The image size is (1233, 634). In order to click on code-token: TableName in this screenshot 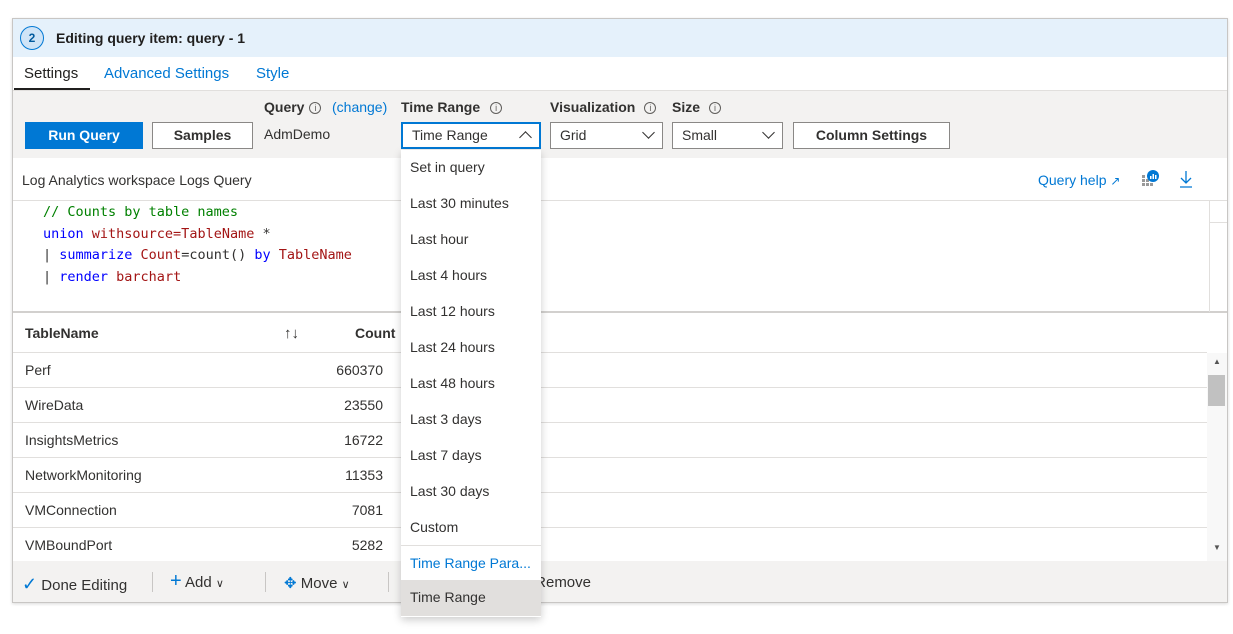, I will do `click(315, 255)`.